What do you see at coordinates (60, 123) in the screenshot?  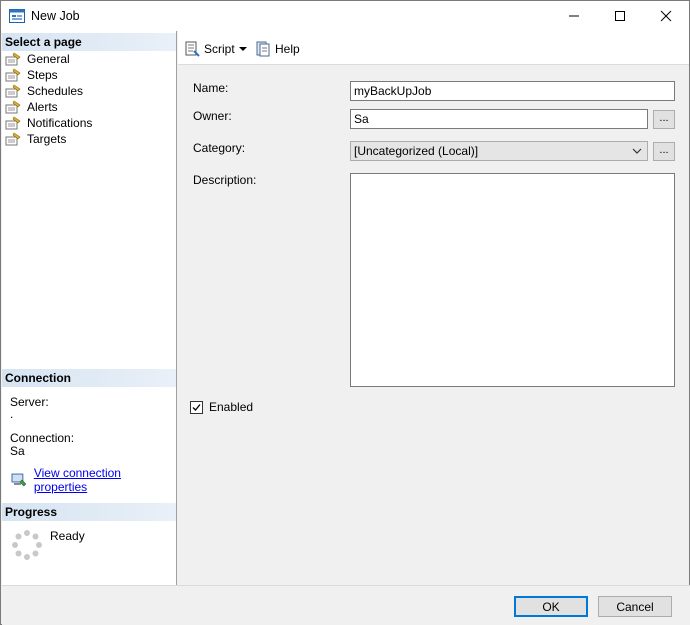 I see `page-item-label: Notifications` at bounding box center [60, 123].